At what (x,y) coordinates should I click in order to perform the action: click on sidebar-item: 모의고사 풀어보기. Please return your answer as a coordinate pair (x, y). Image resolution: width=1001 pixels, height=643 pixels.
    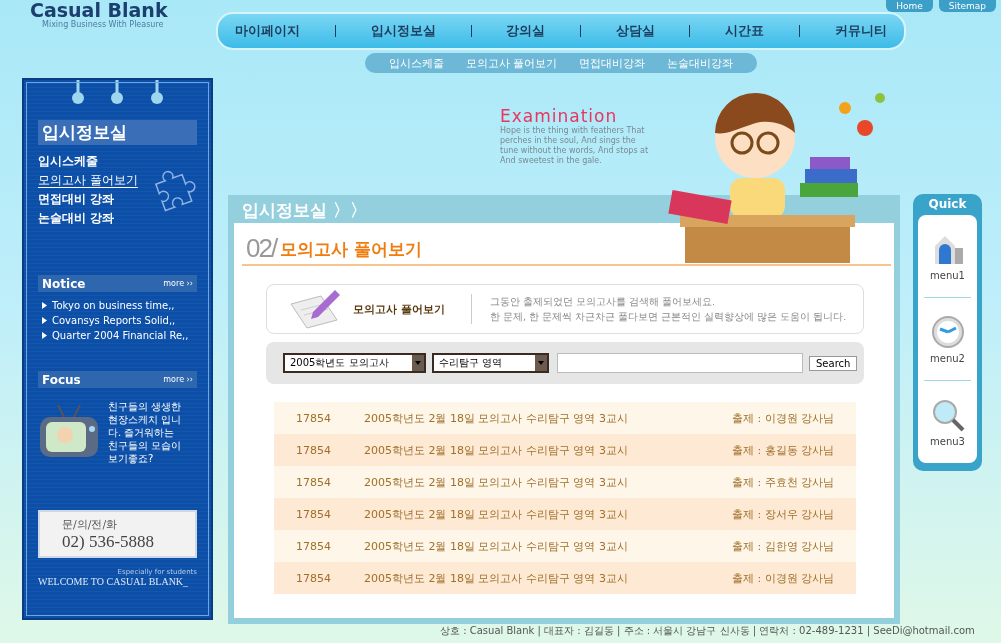
    Looking at the image, I should click on (88, 180).